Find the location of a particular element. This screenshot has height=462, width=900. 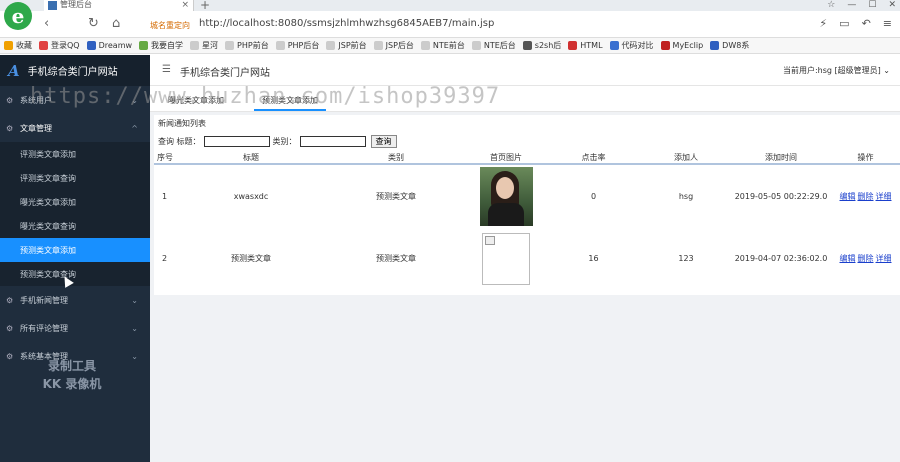

site-title: 手机综合类门户网站 is located at coordinates (72, 72).